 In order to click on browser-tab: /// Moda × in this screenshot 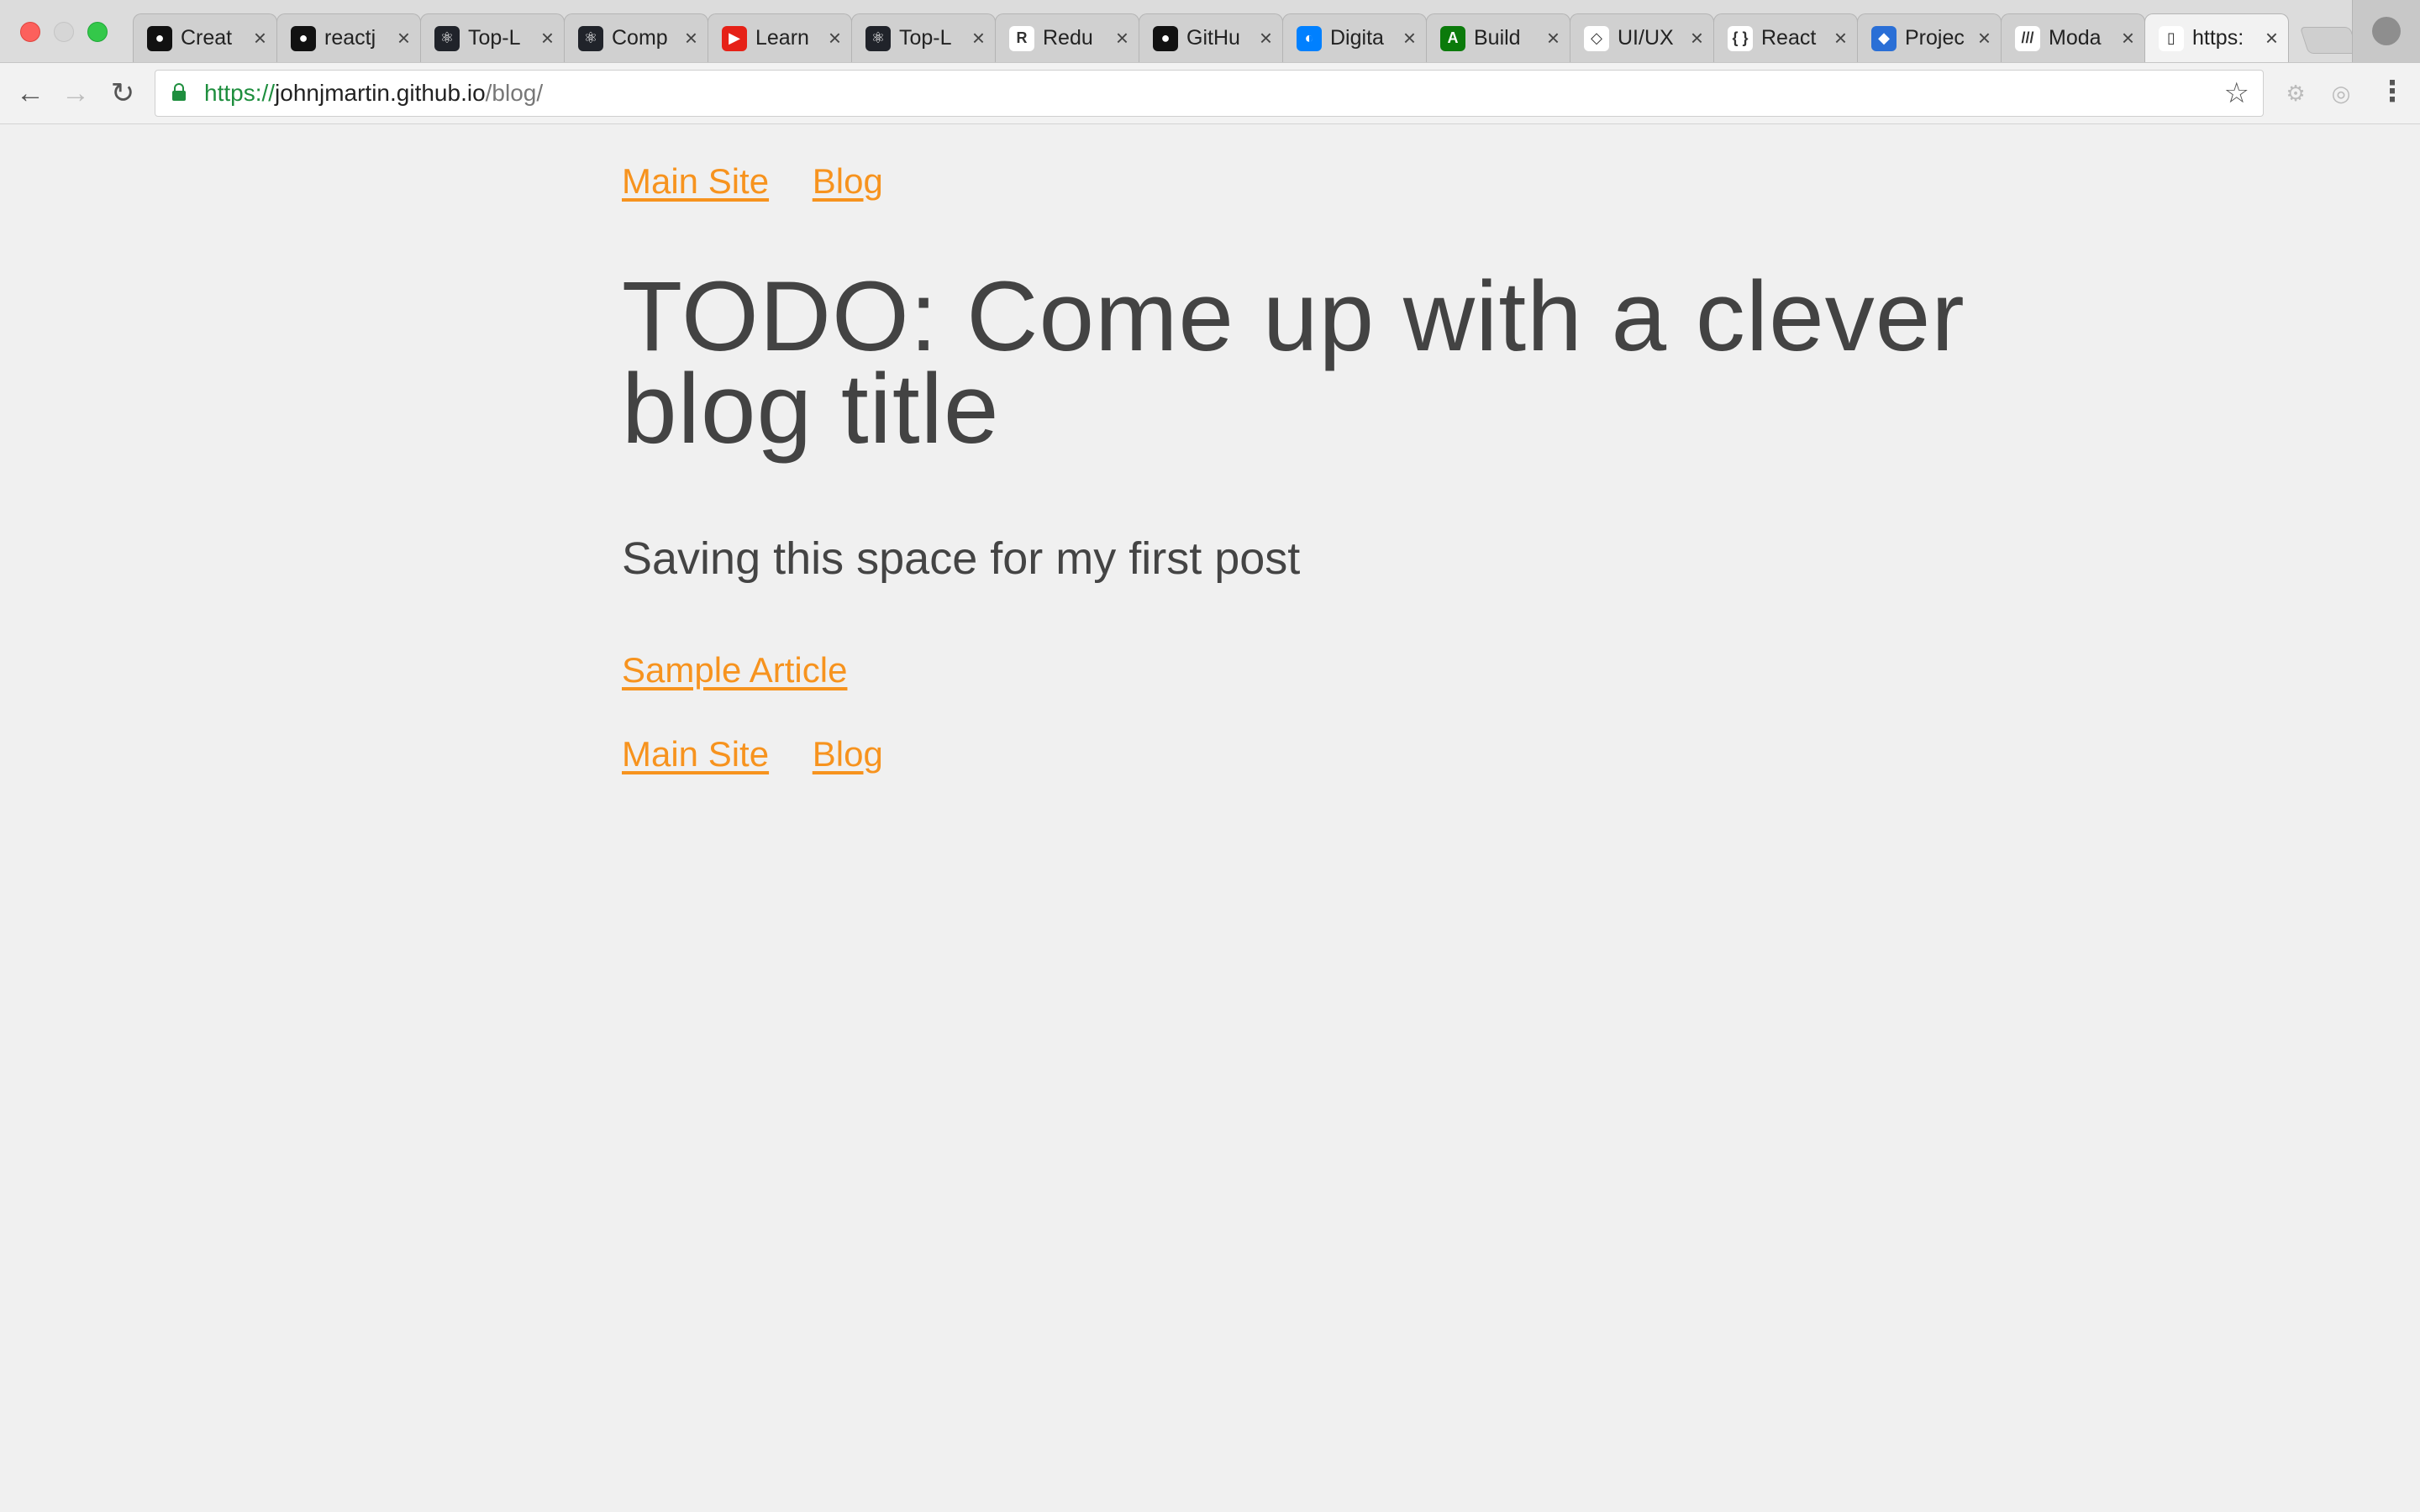, I will do `click(2073, 37)`.